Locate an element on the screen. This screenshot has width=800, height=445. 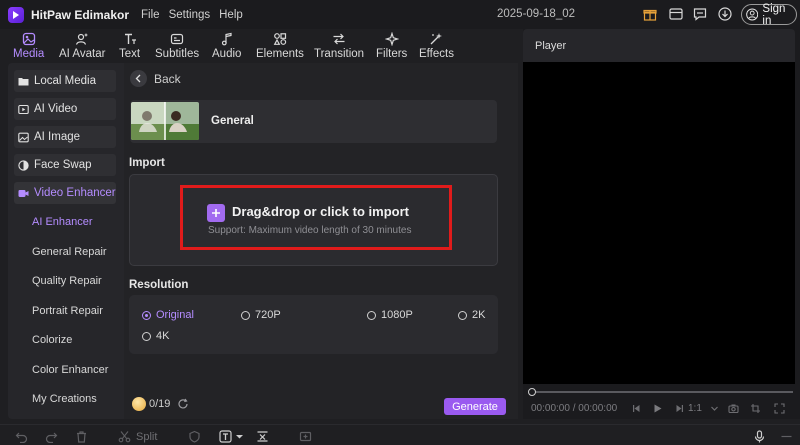
detach-icon is located at coordinates (262, 436).